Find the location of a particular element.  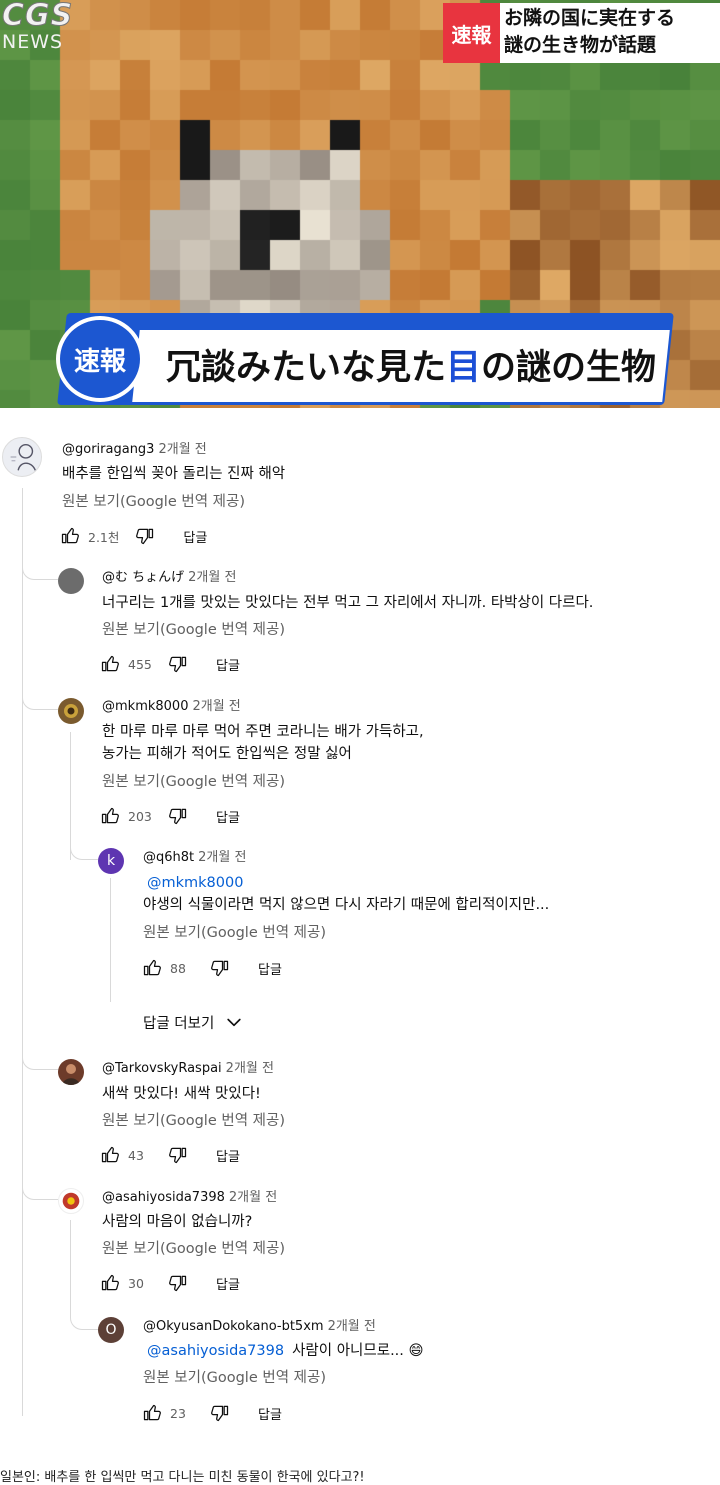

comment-actions: 203 답글 is located at coordinates (170, 816).